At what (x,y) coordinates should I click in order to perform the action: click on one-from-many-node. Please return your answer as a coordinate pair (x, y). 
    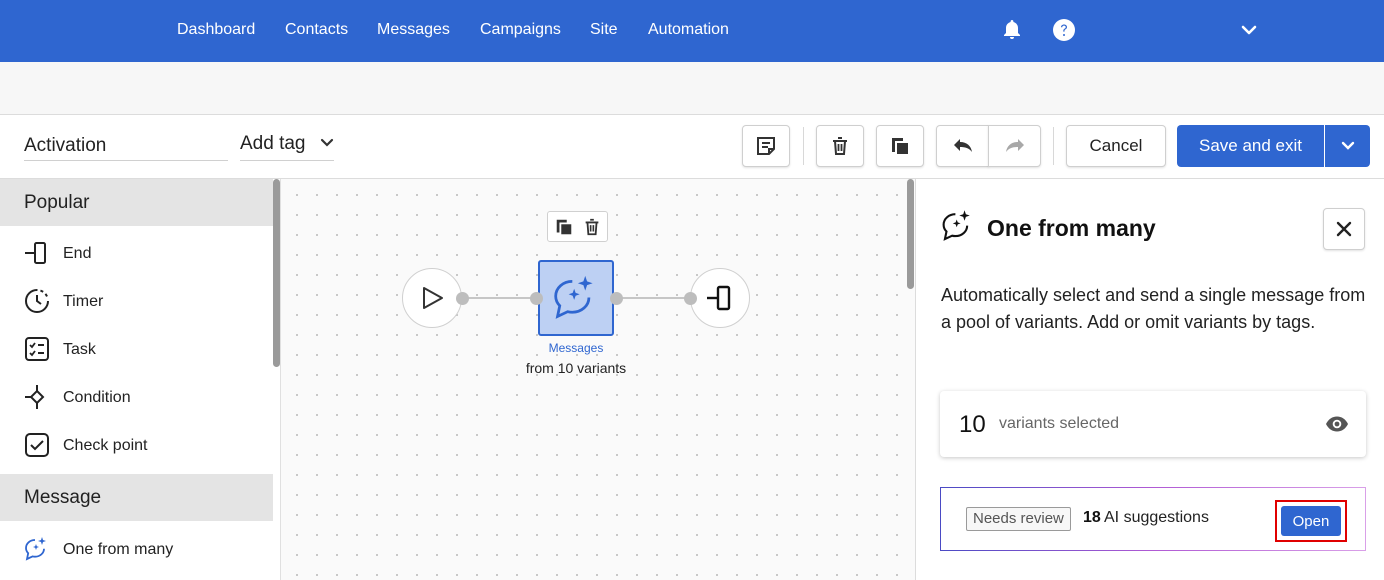
    Looking at the image, I should click on (576, 298).